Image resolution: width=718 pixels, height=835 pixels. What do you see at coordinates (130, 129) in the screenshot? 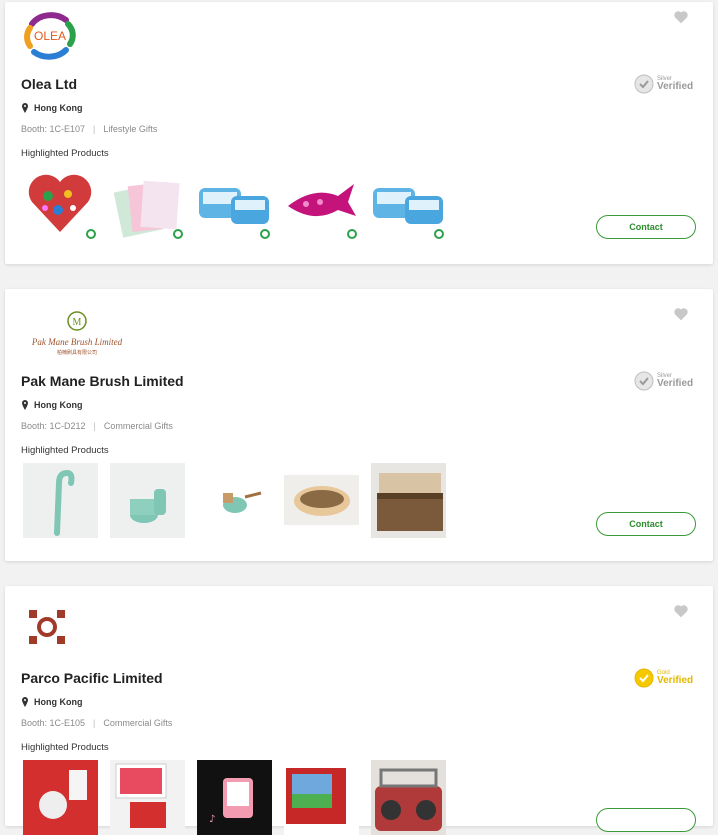
I see `category-text: Lifestyle Gifts` at bounding box center [130, 129].